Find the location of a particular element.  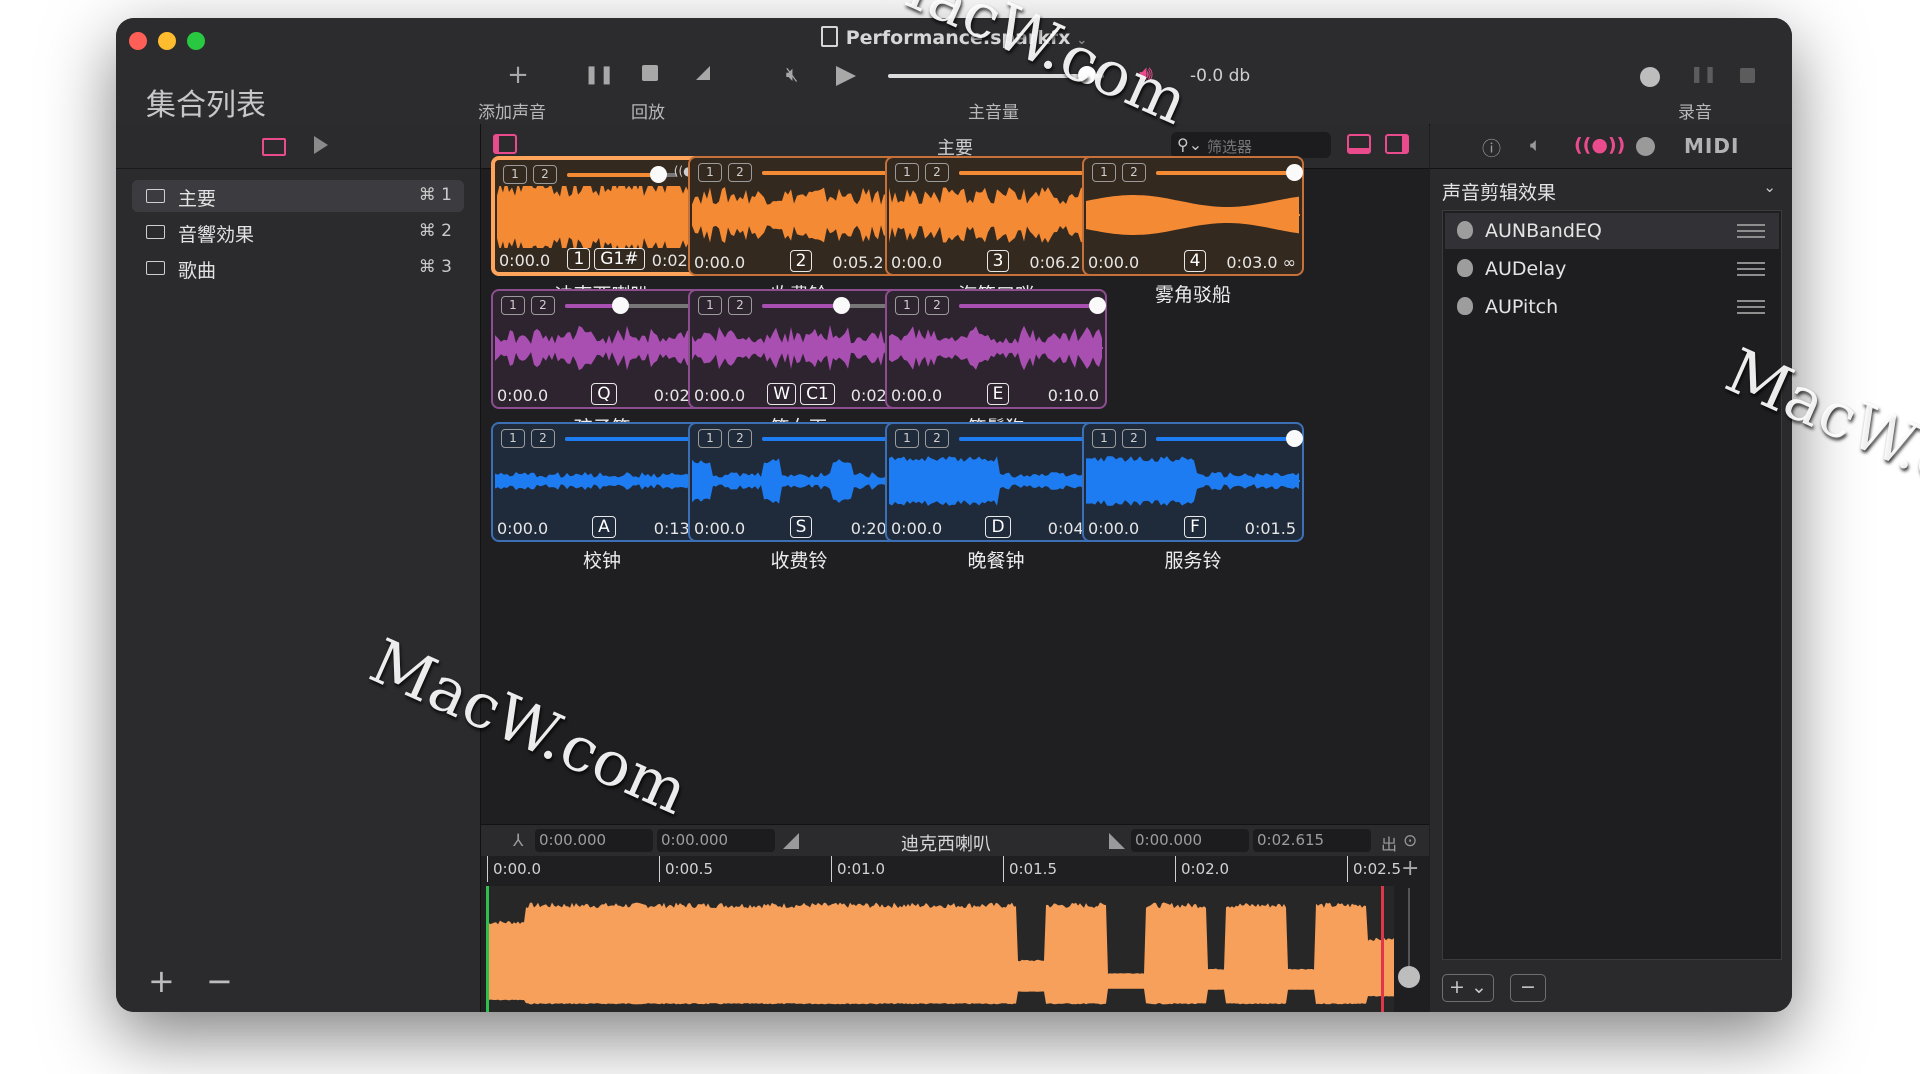

sidebar-item-sound-effects: 音響効果 ⌘ 2 is located at coordinates (298, 232).